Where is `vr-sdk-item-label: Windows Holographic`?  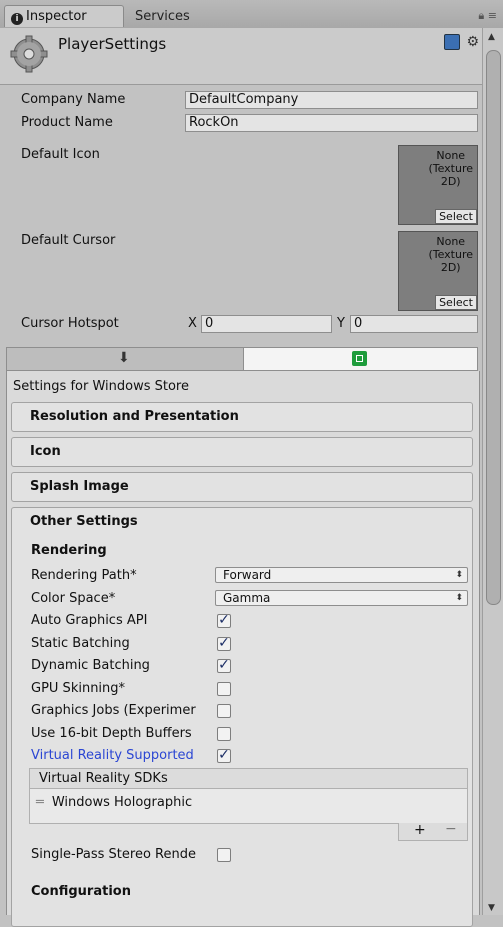
vr-sdk-item-label: Windows Holographic is located at coordinates (122, 802).